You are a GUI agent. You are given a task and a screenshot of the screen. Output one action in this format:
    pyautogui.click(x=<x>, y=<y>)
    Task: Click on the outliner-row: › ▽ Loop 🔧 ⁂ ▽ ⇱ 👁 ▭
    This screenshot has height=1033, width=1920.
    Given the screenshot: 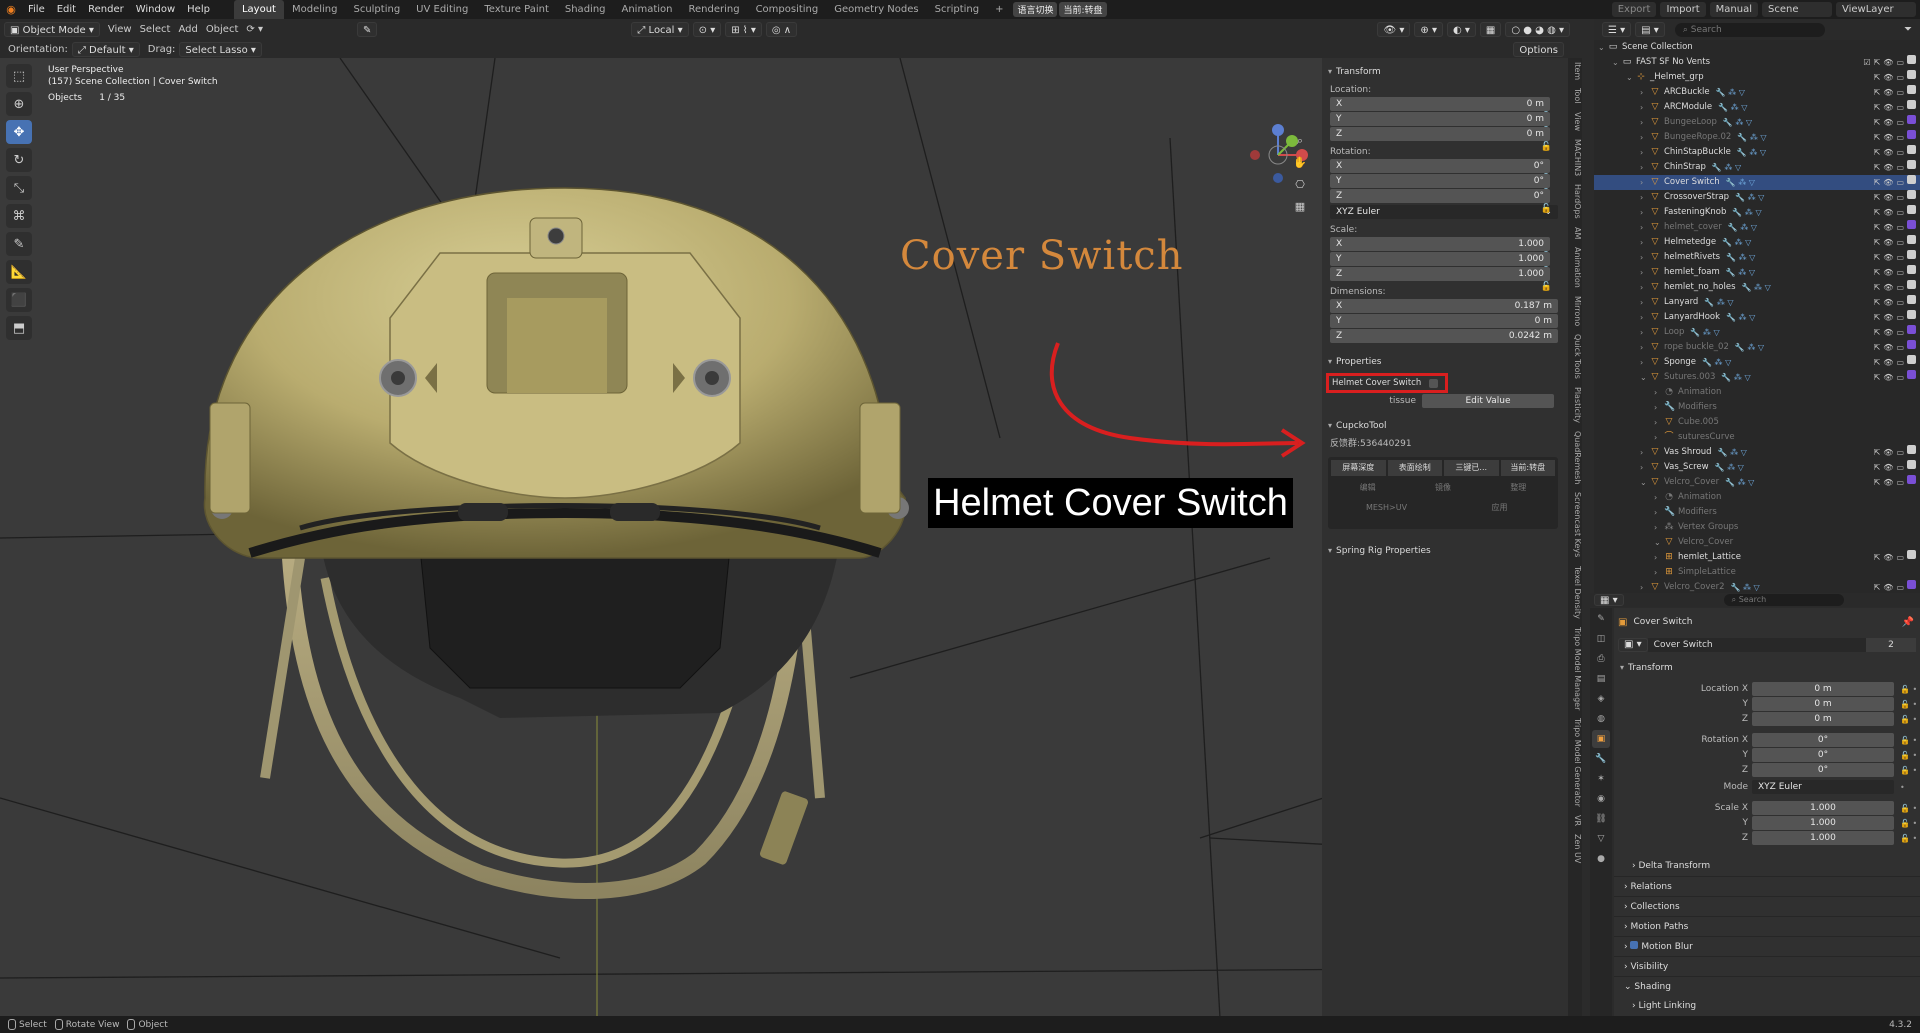 What is the action you would take?
    pyautogui.click(x=1757, y=332)
    